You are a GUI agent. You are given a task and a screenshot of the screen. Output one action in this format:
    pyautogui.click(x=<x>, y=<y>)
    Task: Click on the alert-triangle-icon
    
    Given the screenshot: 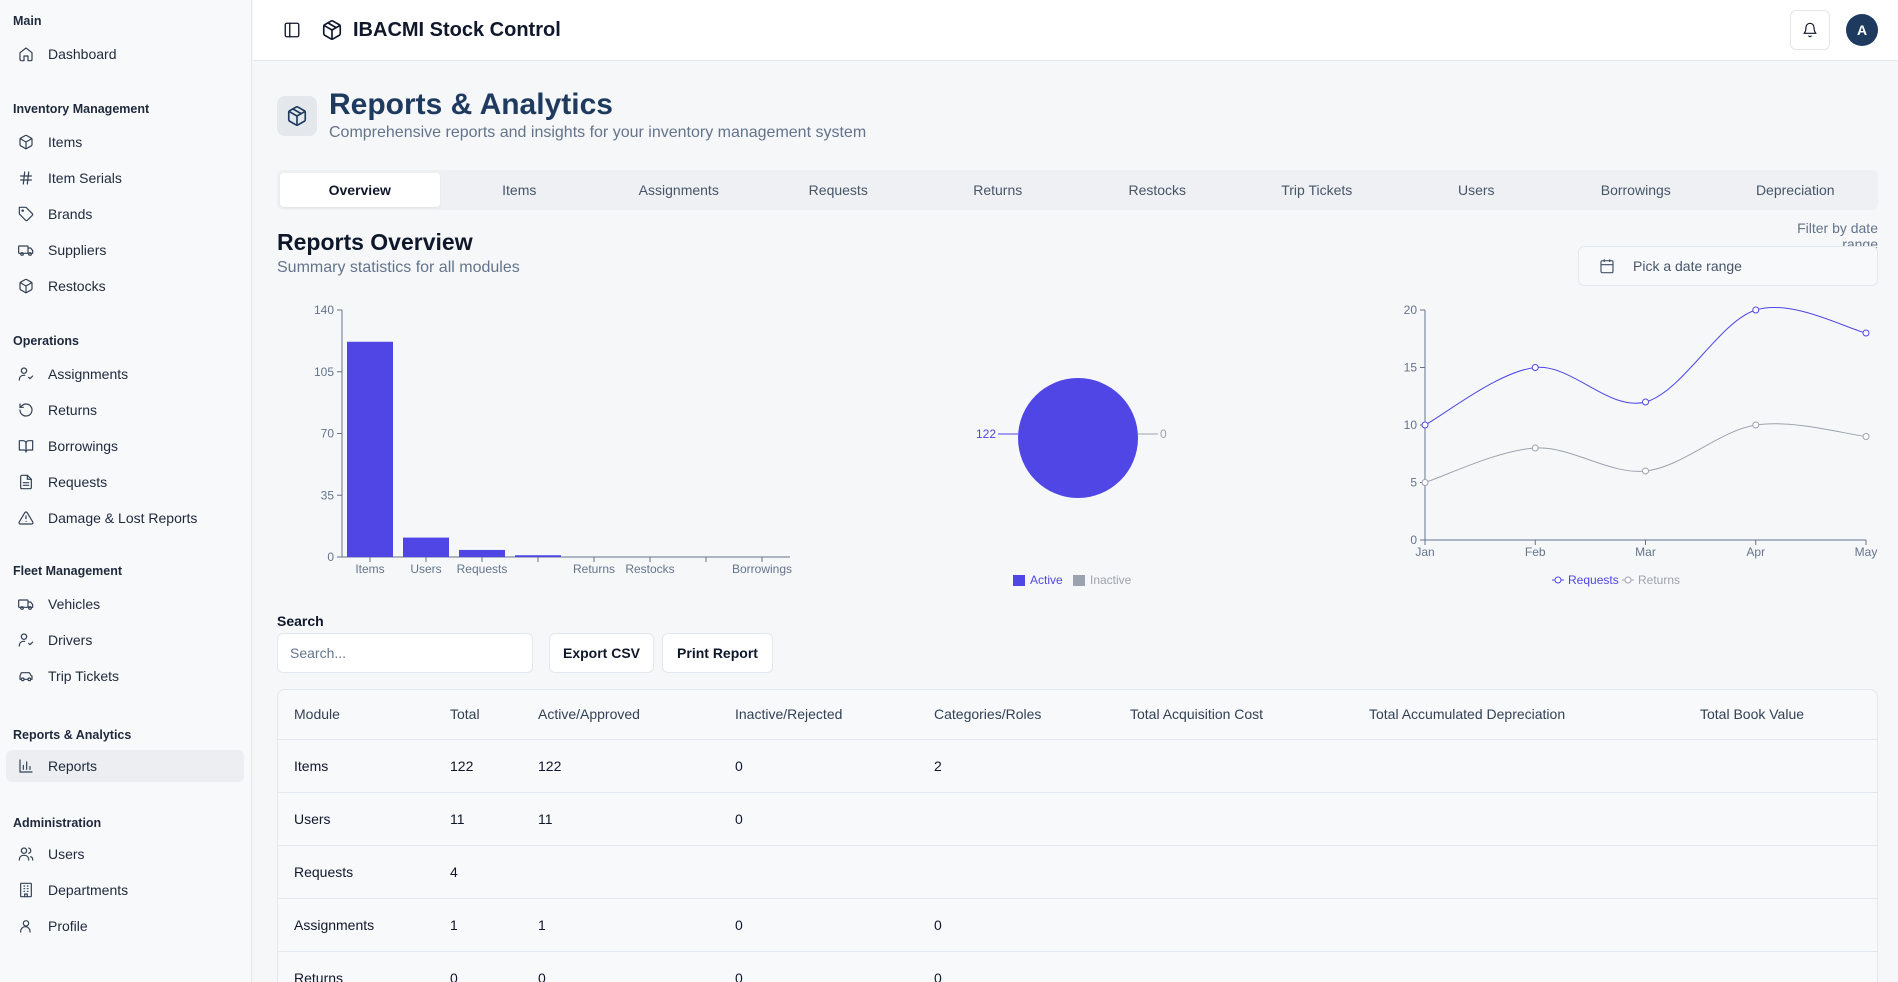 What is the action you would take?
    pyautogui.click(x=26, y=518)
    